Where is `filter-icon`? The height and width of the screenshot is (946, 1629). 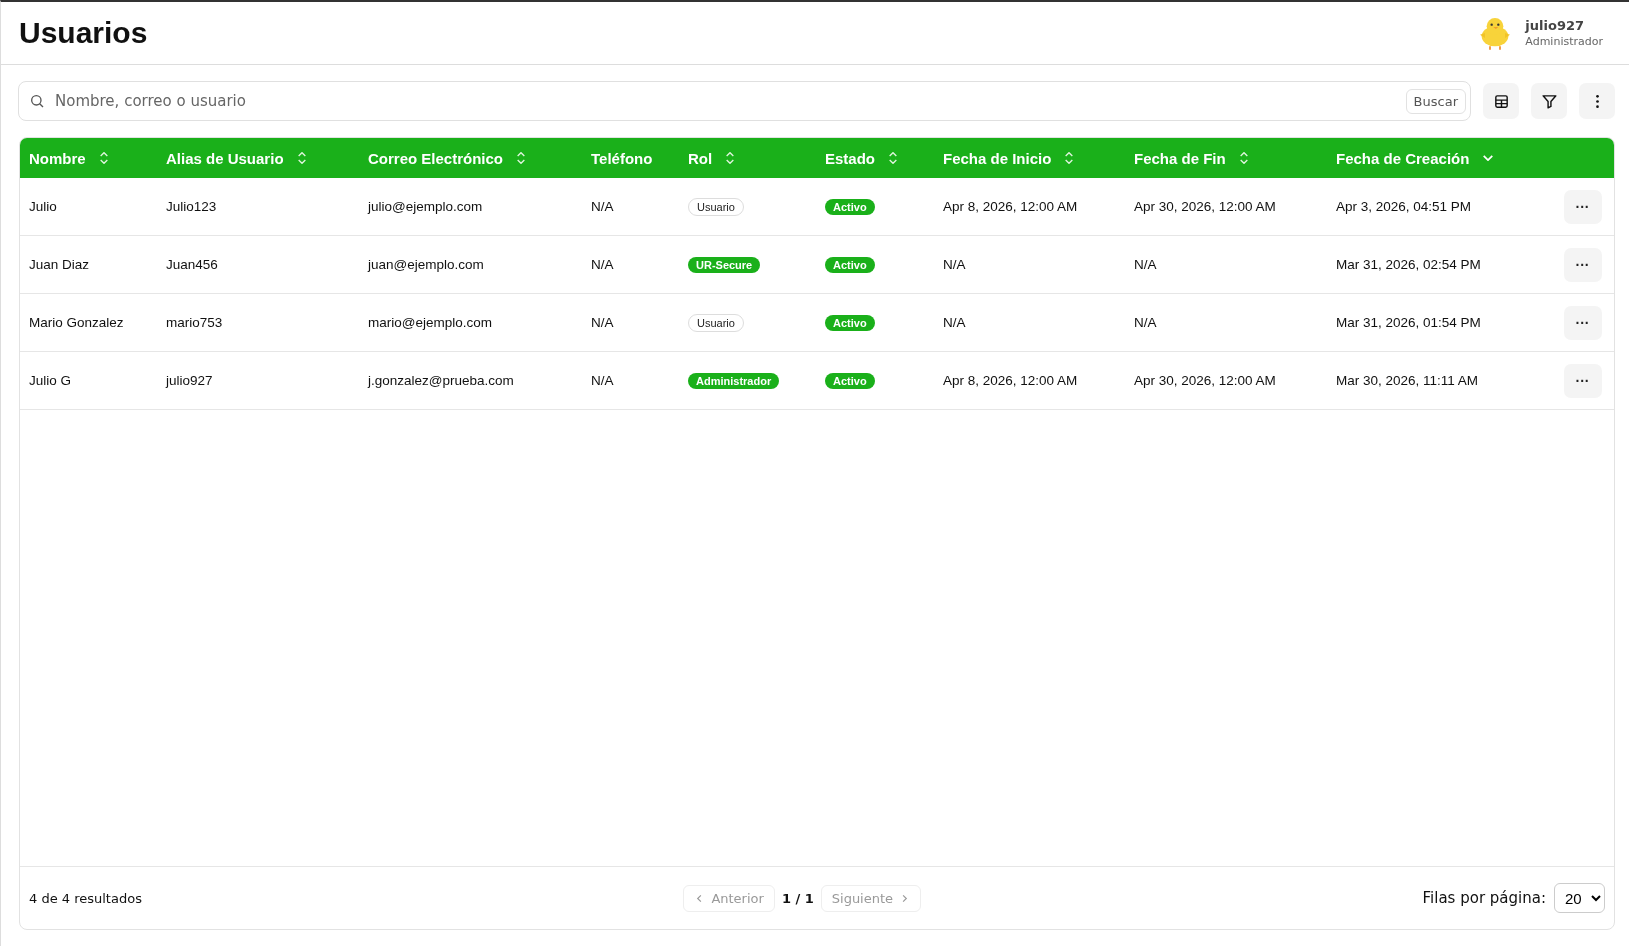 filter-icon is located at coordinates (1549, 101).